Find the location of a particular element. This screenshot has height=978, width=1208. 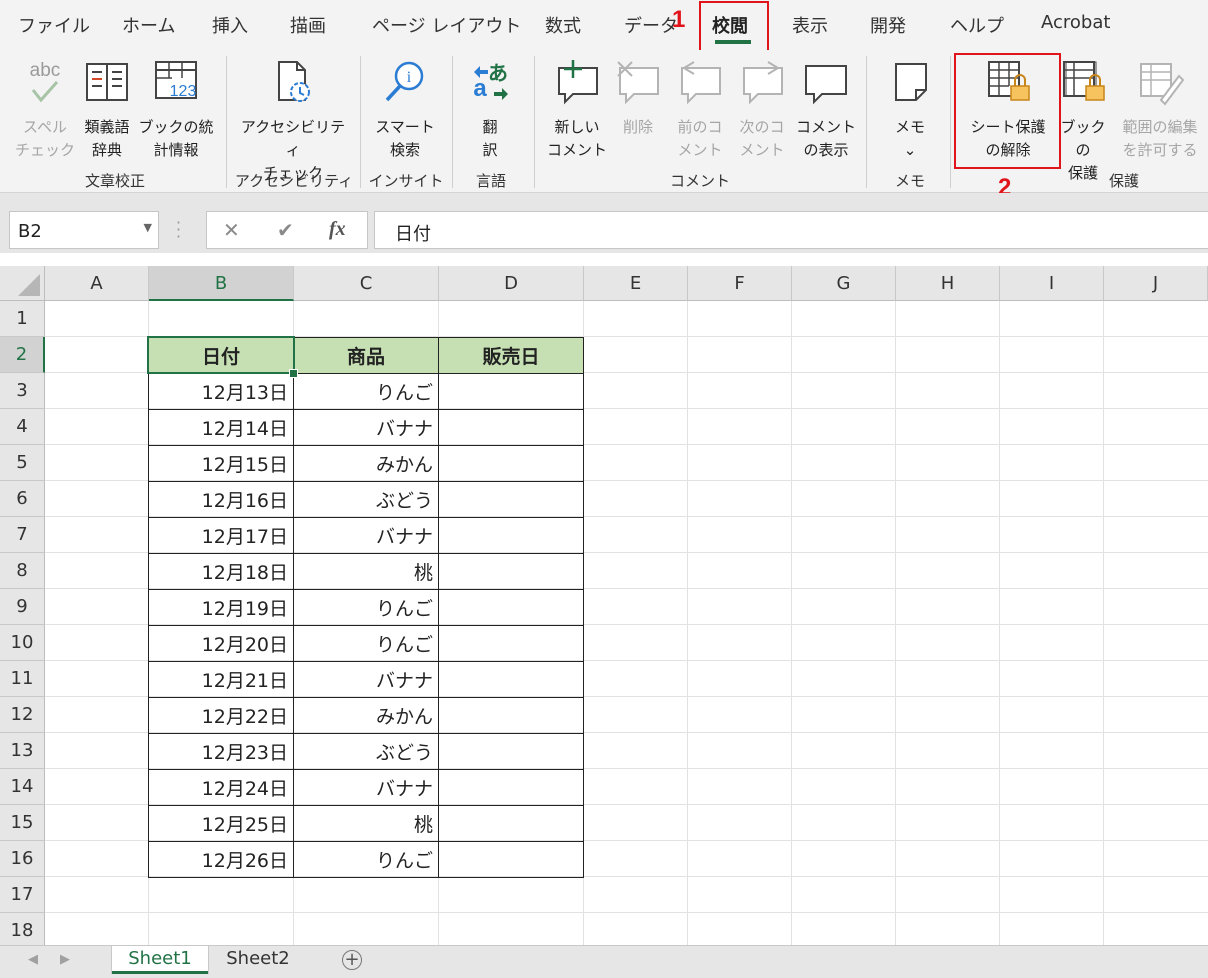

header-product: 商品 is located at coordinates (366, 355).